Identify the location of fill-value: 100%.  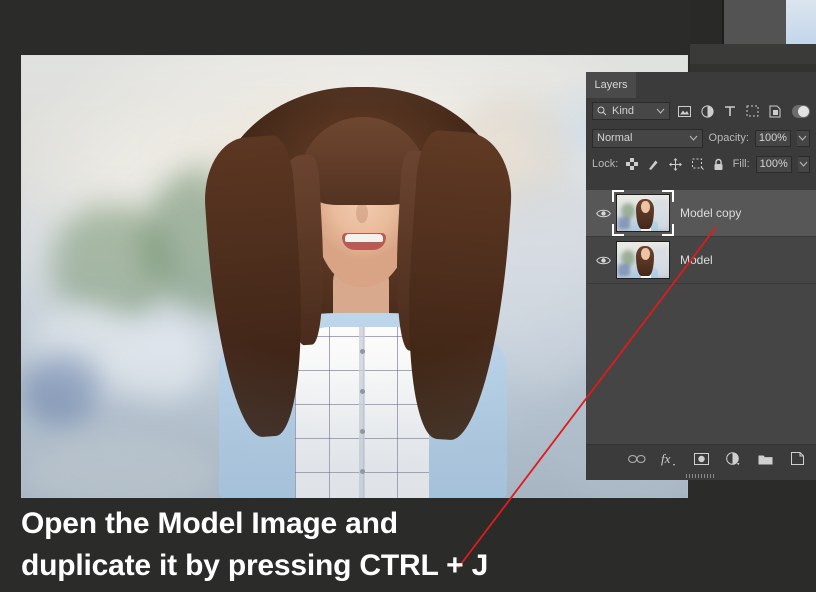
(773, 164).